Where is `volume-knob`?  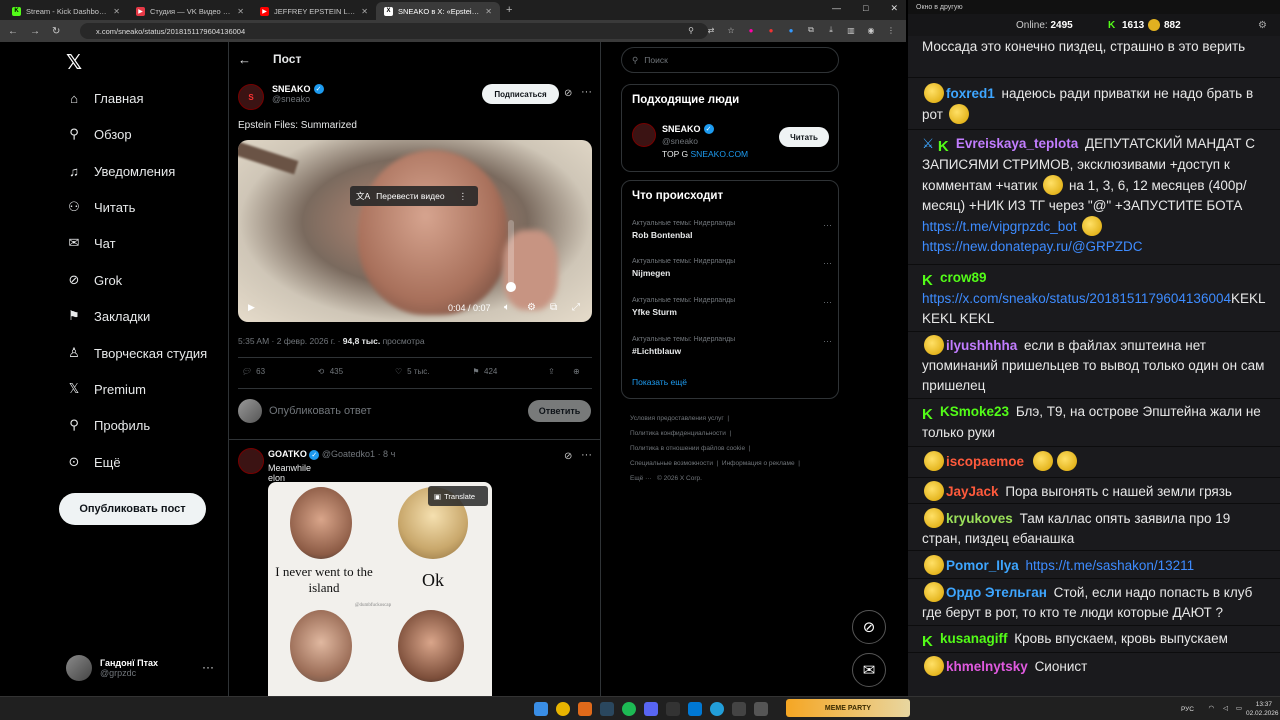 volume-knob is located at coordinates (511, 287).